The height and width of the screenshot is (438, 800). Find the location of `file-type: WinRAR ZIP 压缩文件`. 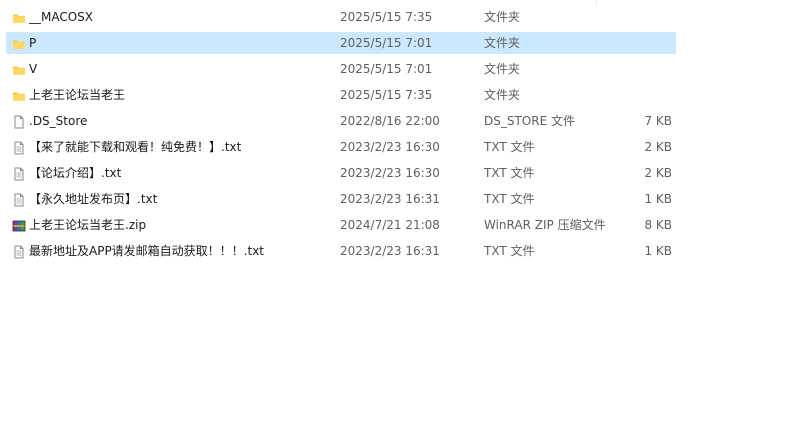

file-type: WinRAR ZIP 压缩文件 is located at coordinates (545, 225).